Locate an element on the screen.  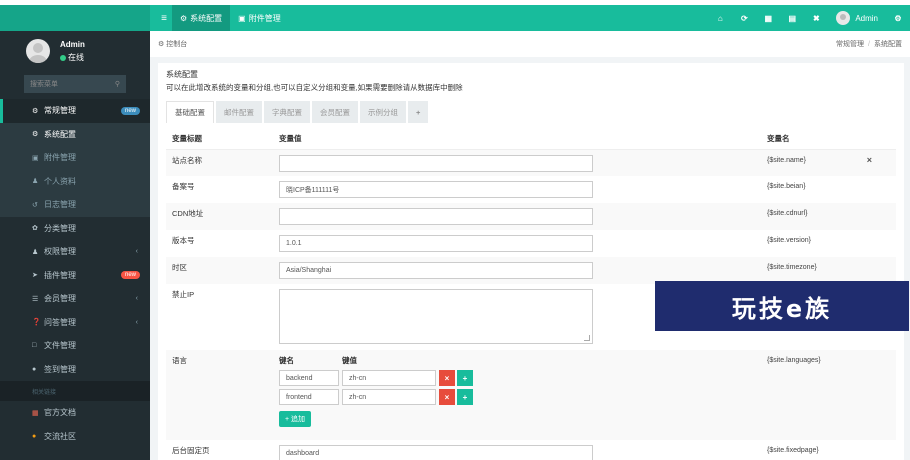
user-panel: Admin 在线 is located at coordinates (75, 51).